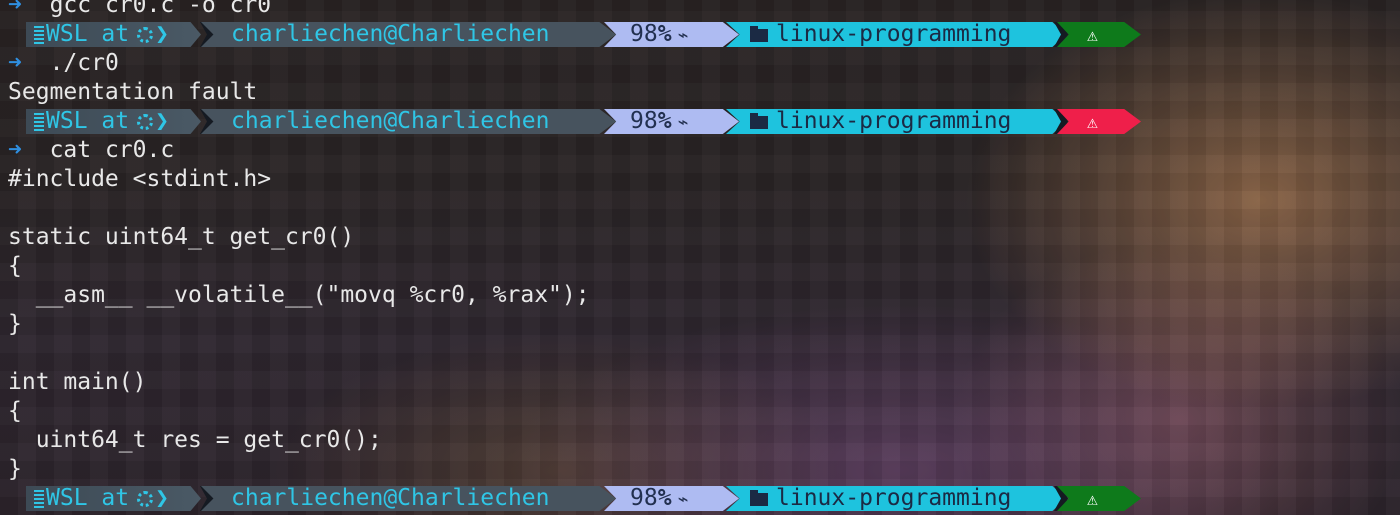  Describe the element at coordinates (1099, 121) in the screenshot. I see `error-status-segment: ⚠` at that location.